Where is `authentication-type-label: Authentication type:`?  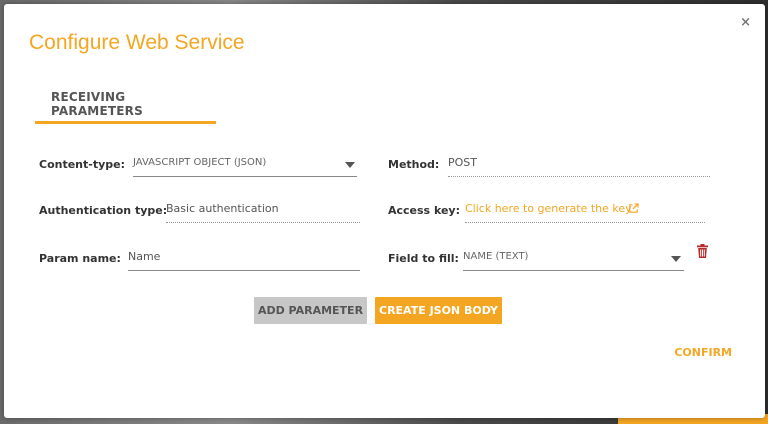
authentication-type-label: Authentication type: is located at coordinates (103, 210).